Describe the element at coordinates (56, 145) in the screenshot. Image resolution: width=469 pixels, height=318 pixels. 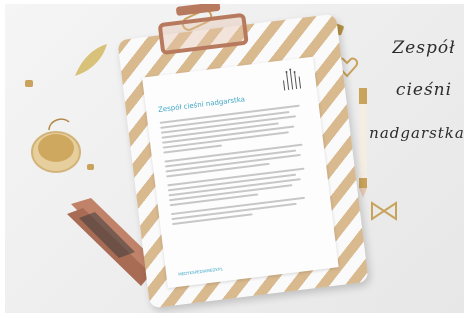
I see `jar-icon` at that location.